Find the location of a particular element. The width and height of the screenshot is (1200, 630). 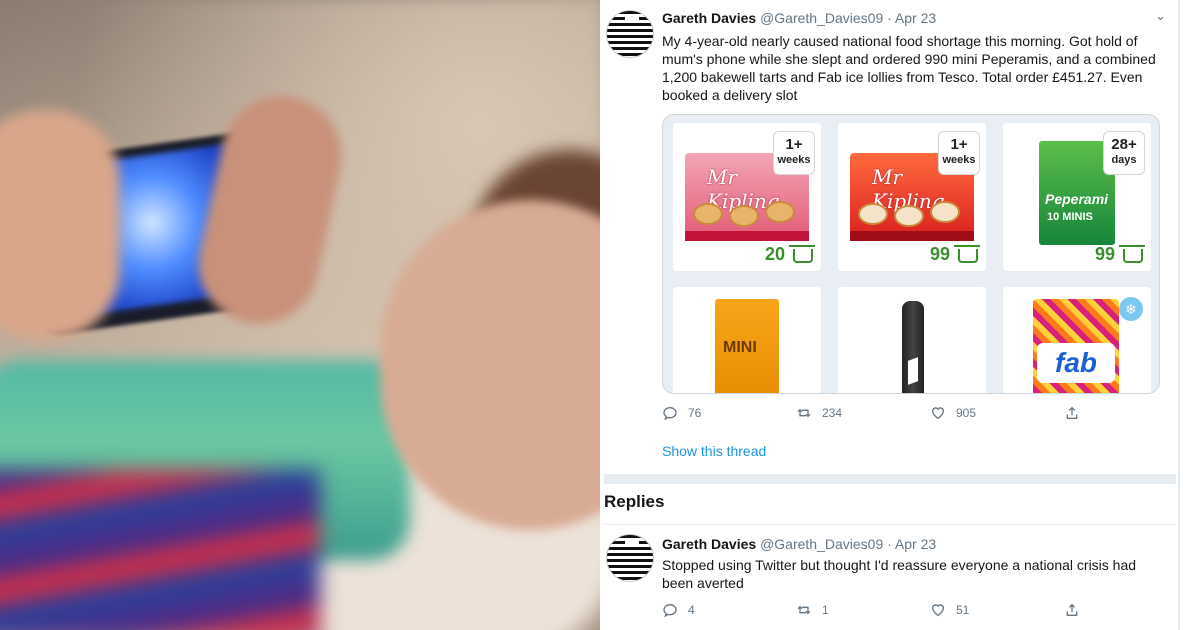

product-box: MINI is located at coordinates (747, 346).